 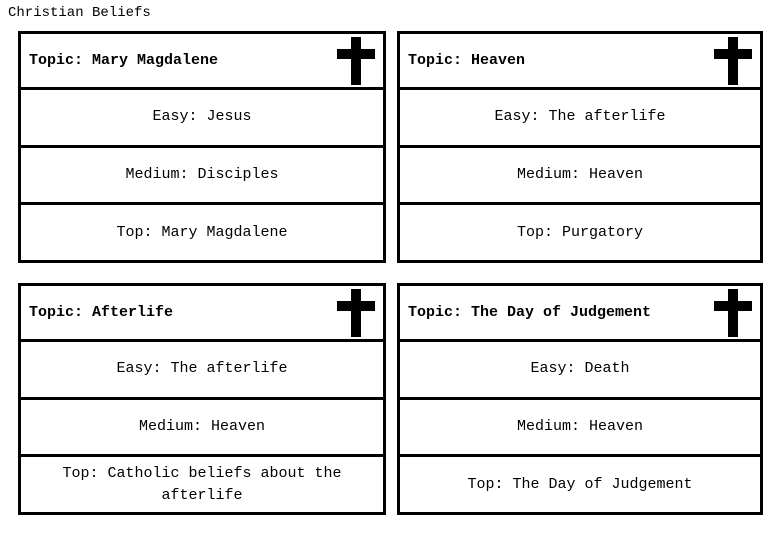 I want to click on card-easy-text: Easy: Death, so click(x=580, y=369).